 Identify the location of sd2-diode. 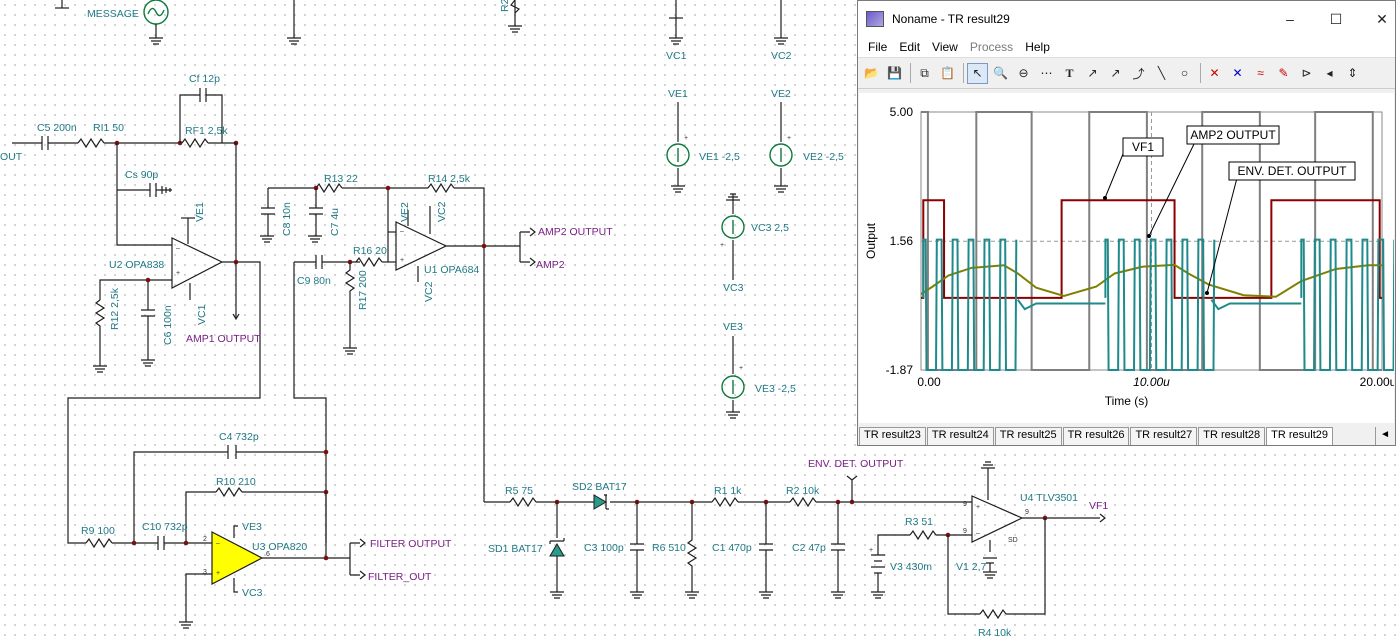
(600, 502).